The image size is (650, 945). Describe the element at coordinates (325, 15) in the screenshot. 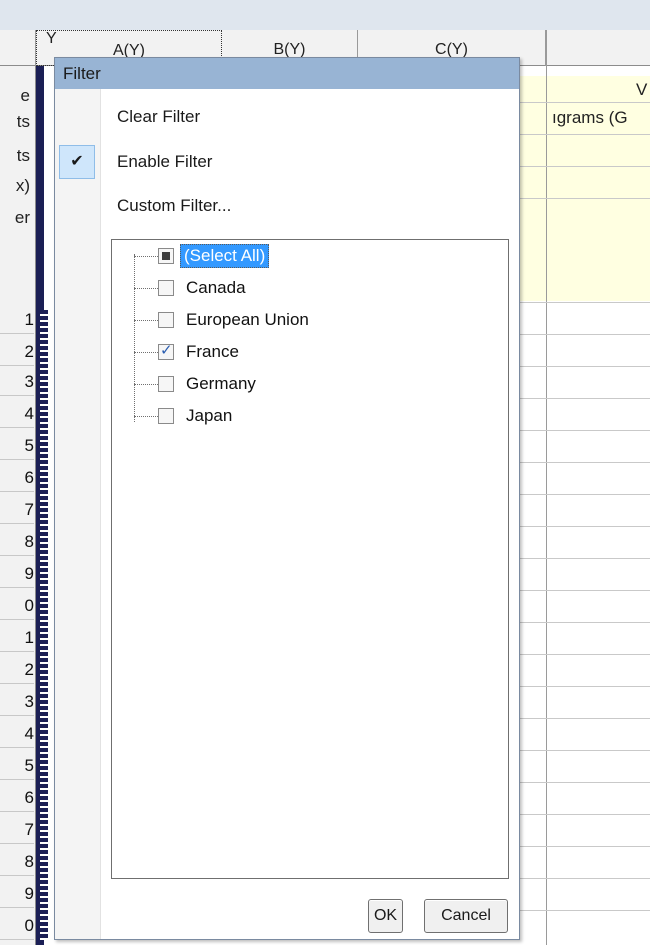

I see `window-top-bar` at that location.